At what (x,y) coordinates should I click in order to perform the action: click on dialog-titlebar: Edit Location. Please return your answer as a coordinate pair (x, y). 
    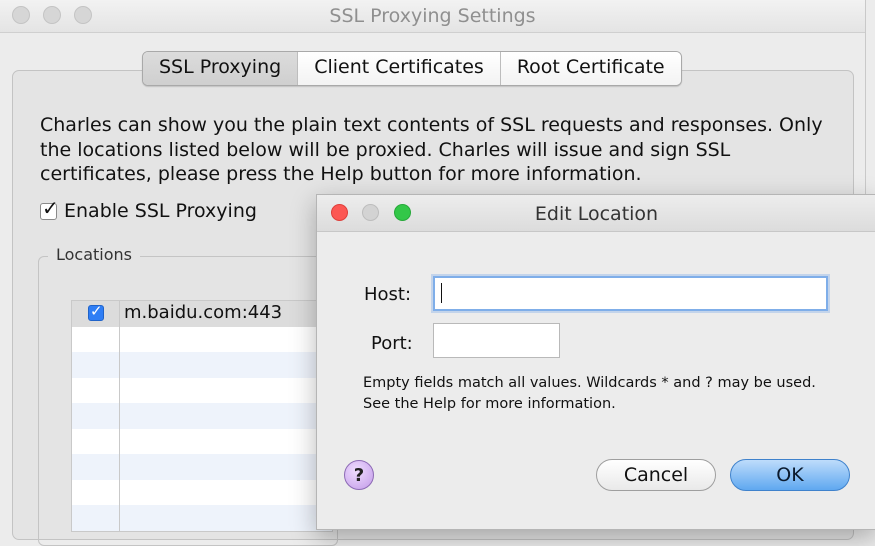
    Looking at the image, I should click on (596, 213).